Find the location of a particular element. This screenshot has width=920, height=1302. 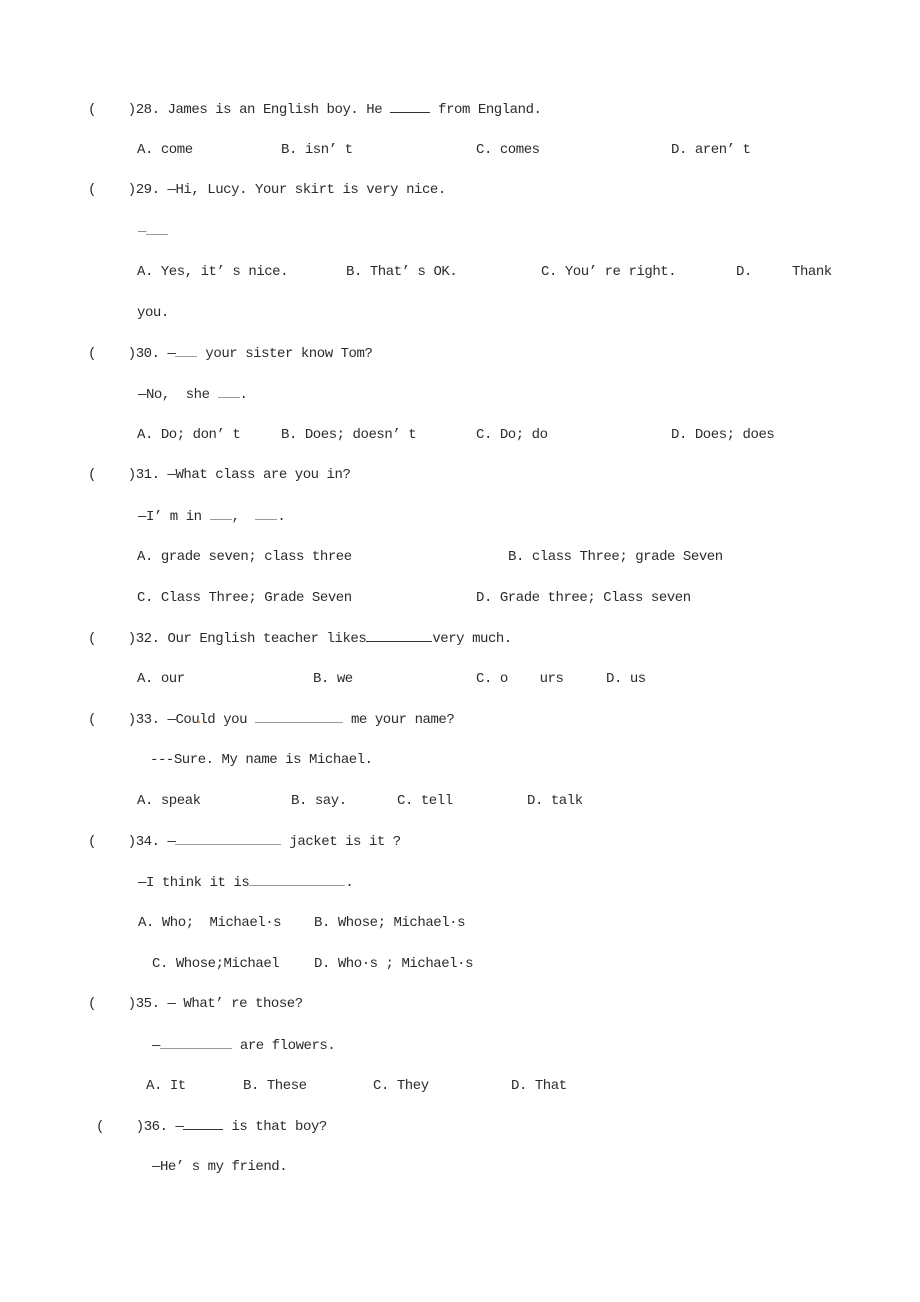

response-text: —No, she is located at coordinates (178, 395).